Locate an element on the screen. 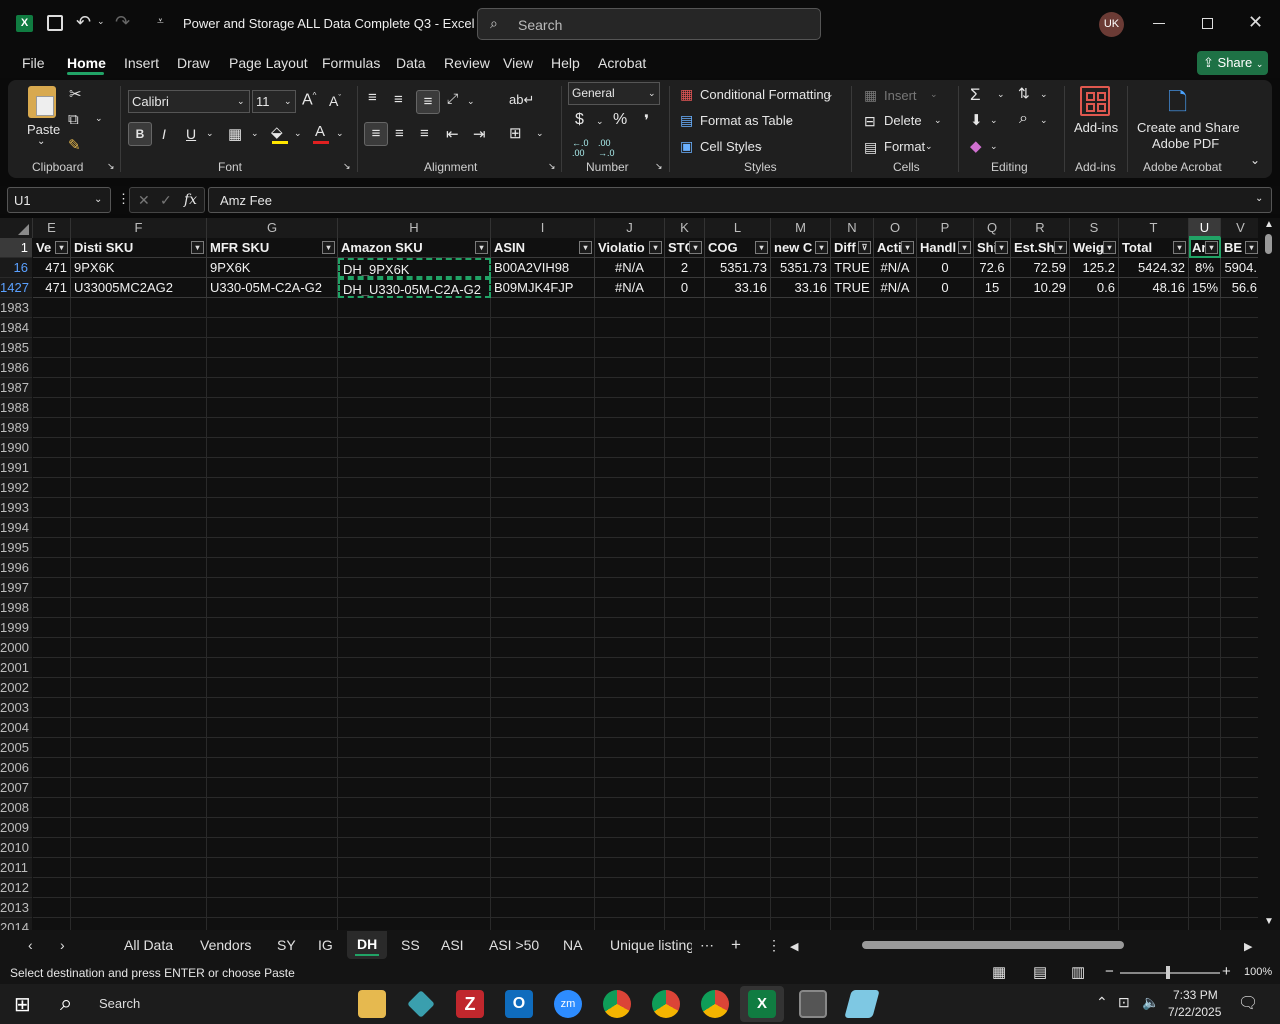  clear-icon: ◆ is located at coordinates (976, 146).